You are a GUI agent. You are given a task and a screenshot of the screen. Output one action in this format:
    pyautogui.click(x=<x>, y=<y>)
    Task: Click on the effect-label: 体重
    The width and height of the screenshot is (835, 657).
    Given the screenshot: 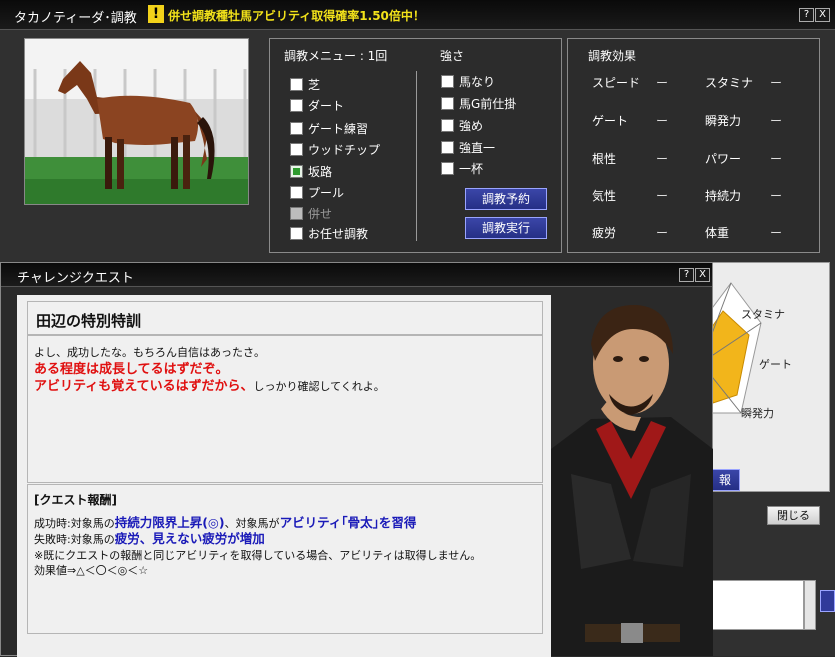 What is the action you would take?
    pyautogui.click(x=717, y=233)
    